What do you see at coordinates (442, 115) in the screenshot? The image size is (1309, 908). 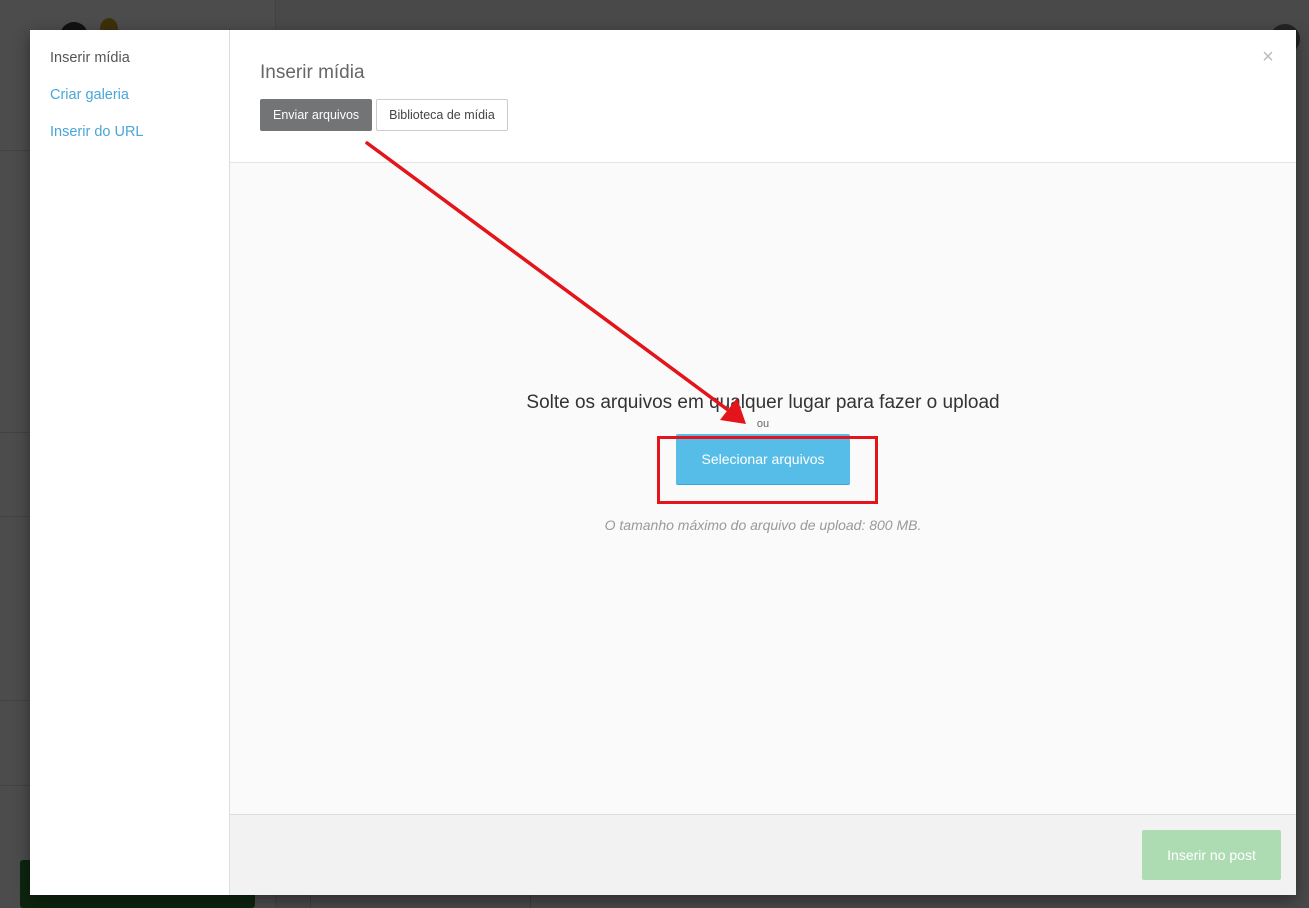 I see `tab-media-library: Biblioteca de mídia` at bounding box center [442, 115].